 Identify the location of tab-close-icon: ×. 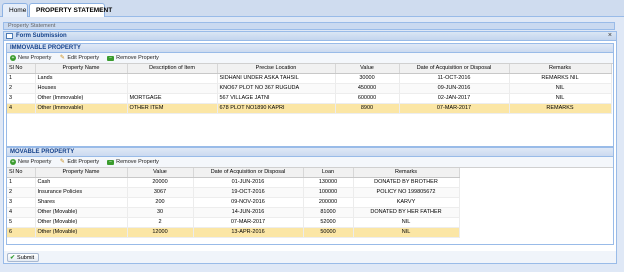
(100, 10).